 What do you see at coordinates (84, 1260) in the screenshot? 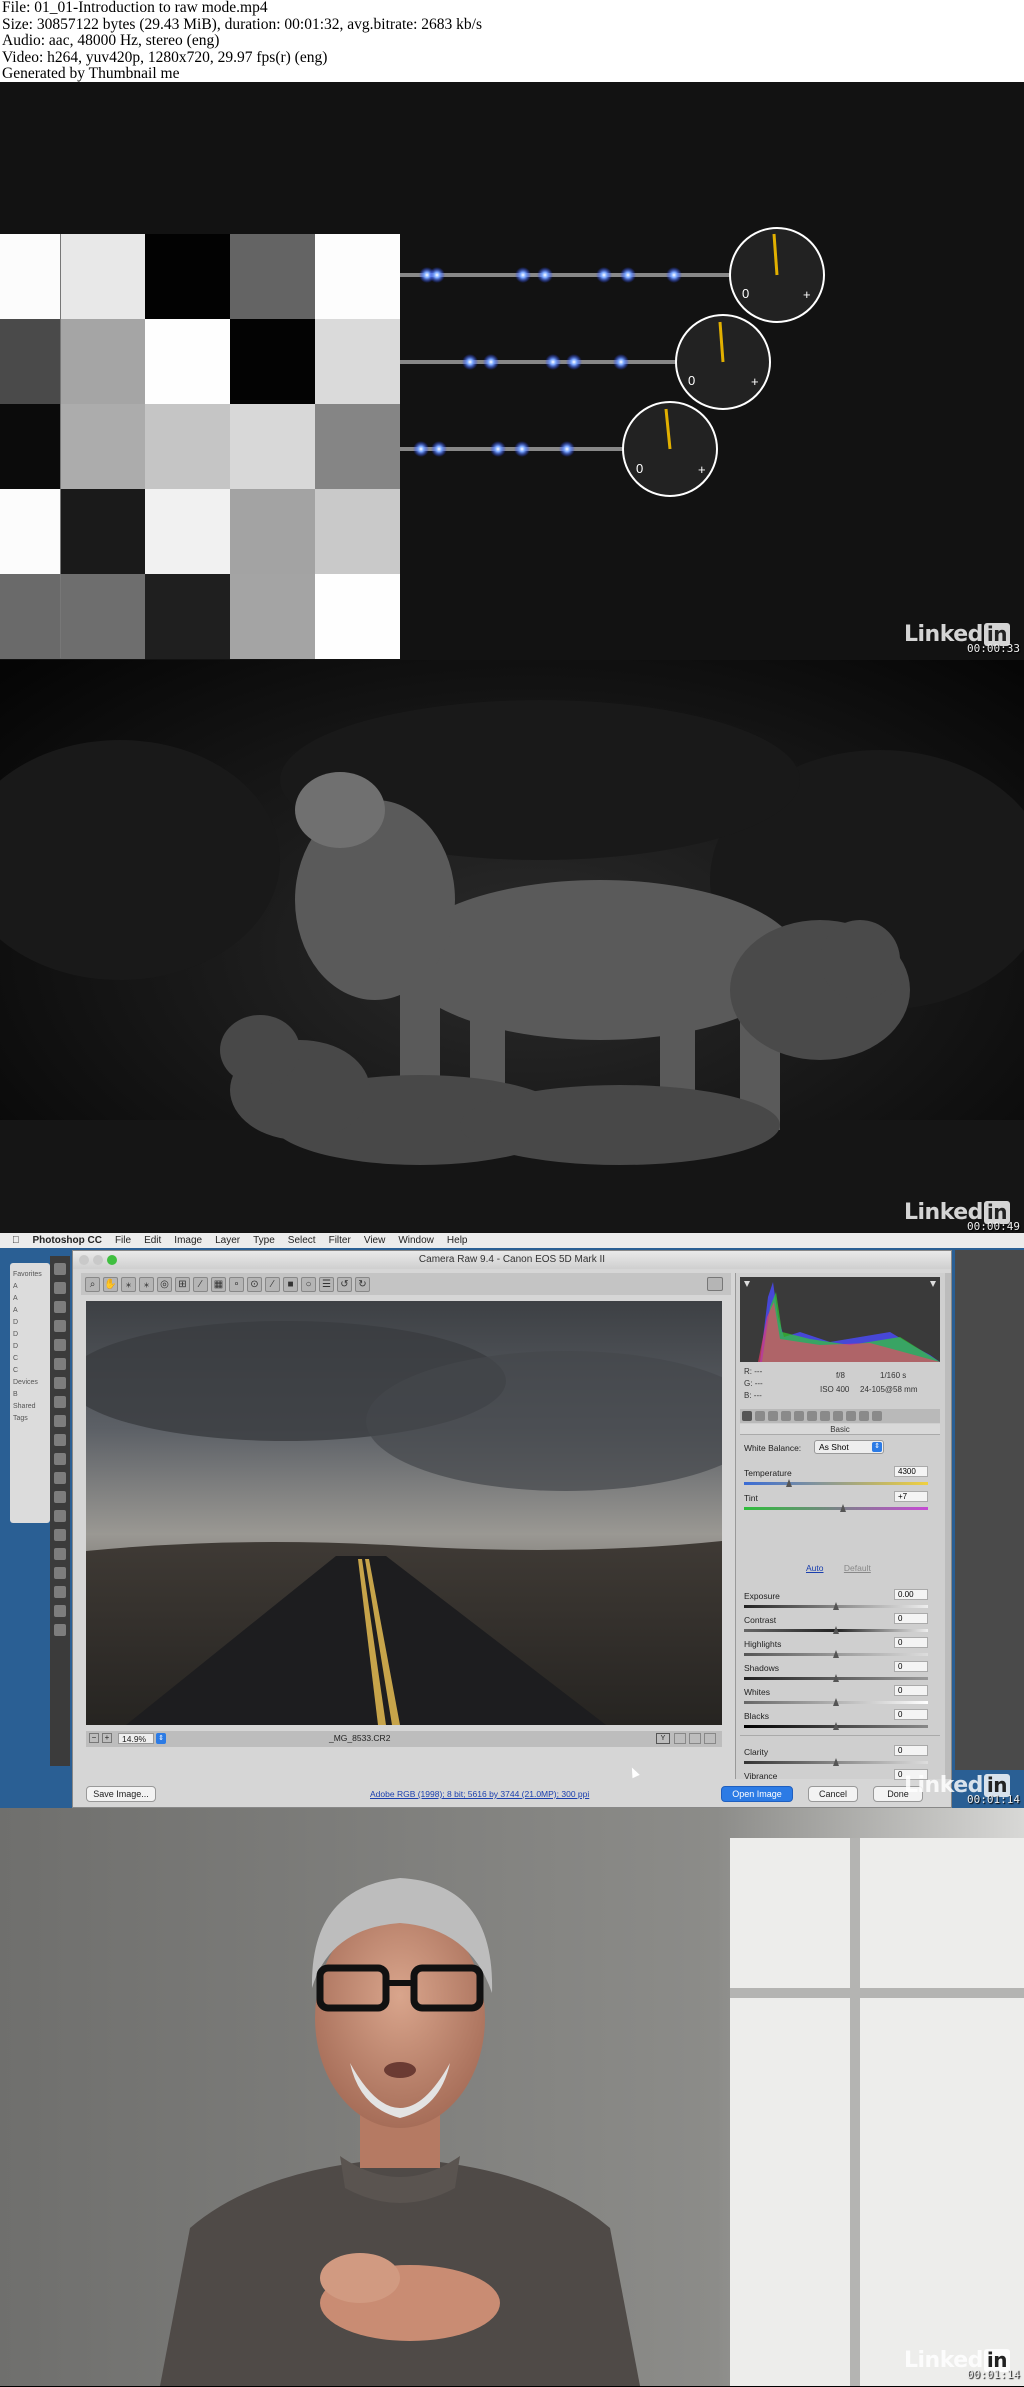
I see `close-window-button` at bounding box center [84, 1260].